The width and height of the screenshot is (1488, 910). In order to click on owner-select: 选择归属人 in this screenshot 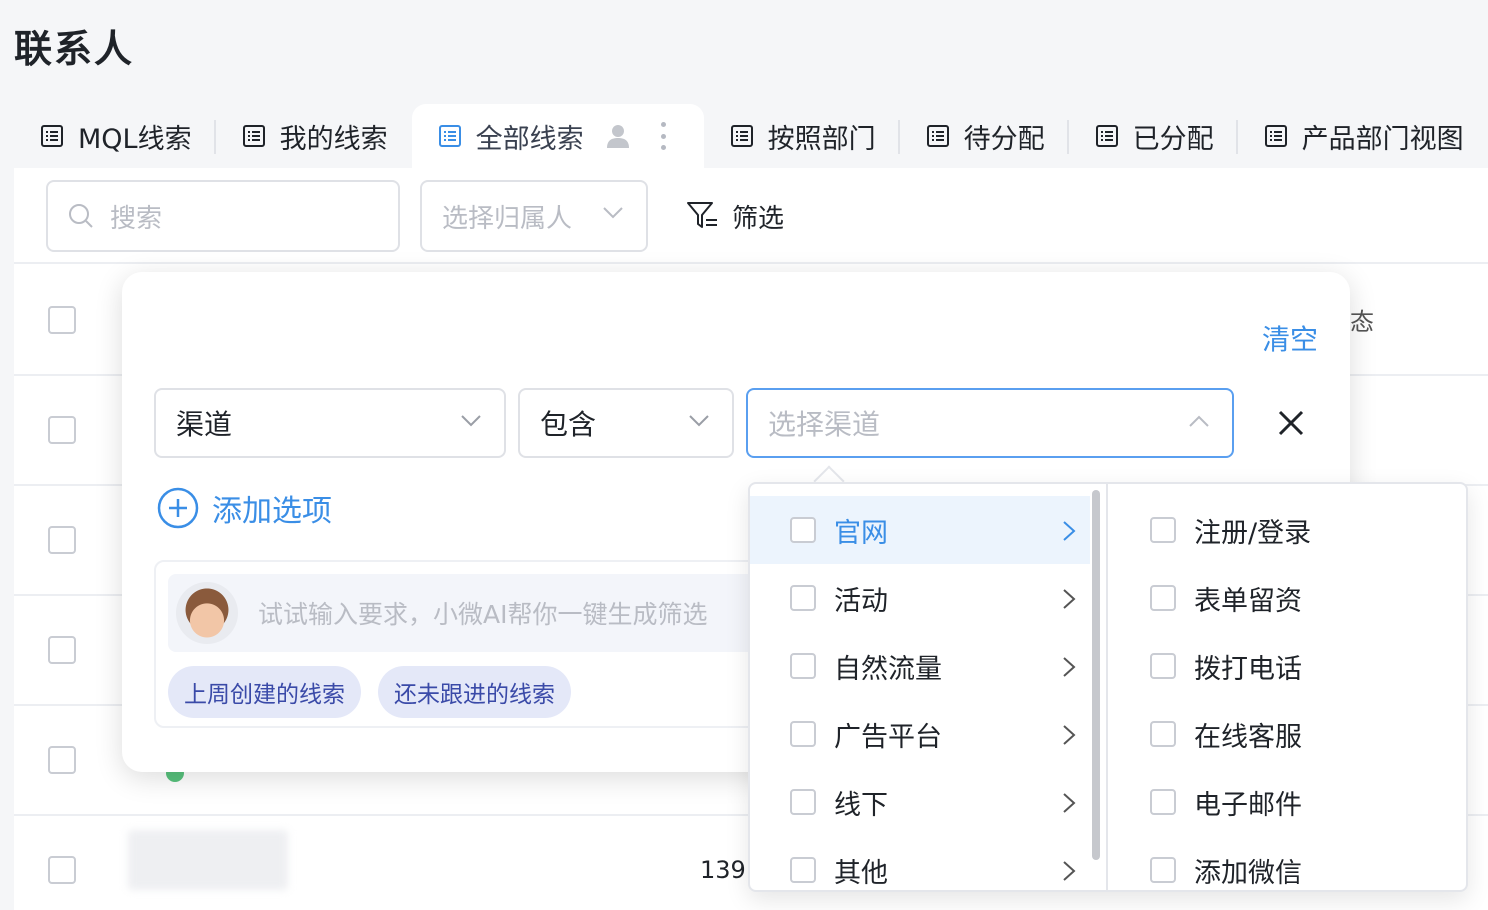, I will do `click(534, 216)`.